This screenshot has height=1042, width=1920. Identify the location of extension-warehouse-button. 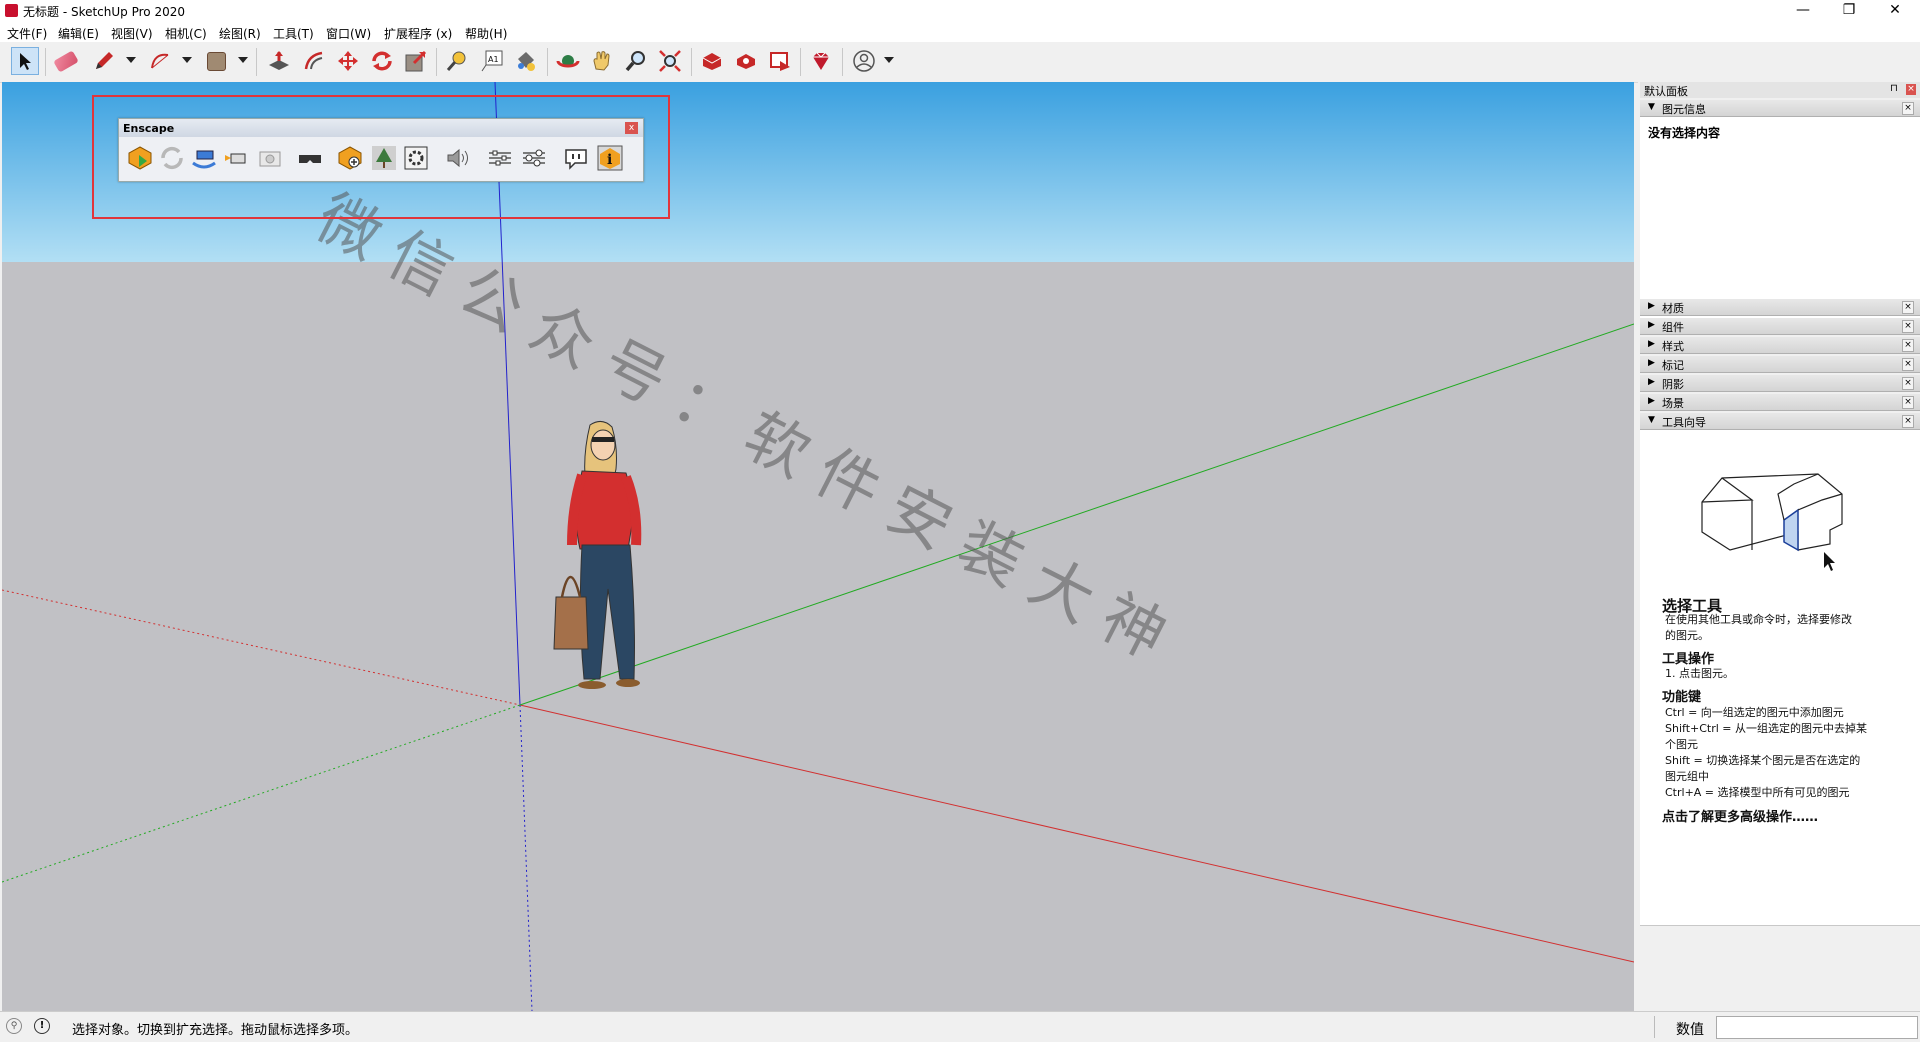
(746, 61).